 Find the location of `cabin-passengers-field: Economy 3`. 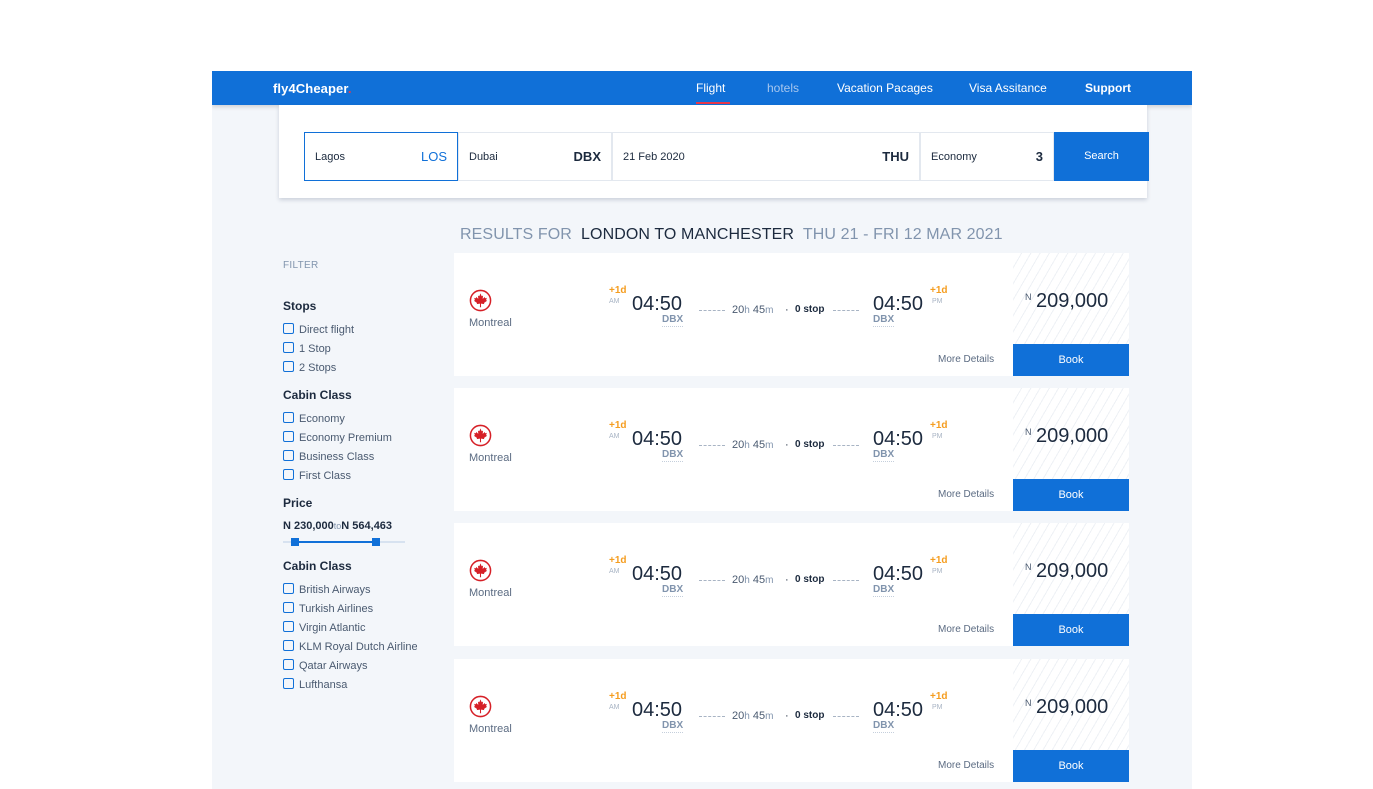

cabin-passengers-field: Economy 3 is located at coordinates (987, 156).